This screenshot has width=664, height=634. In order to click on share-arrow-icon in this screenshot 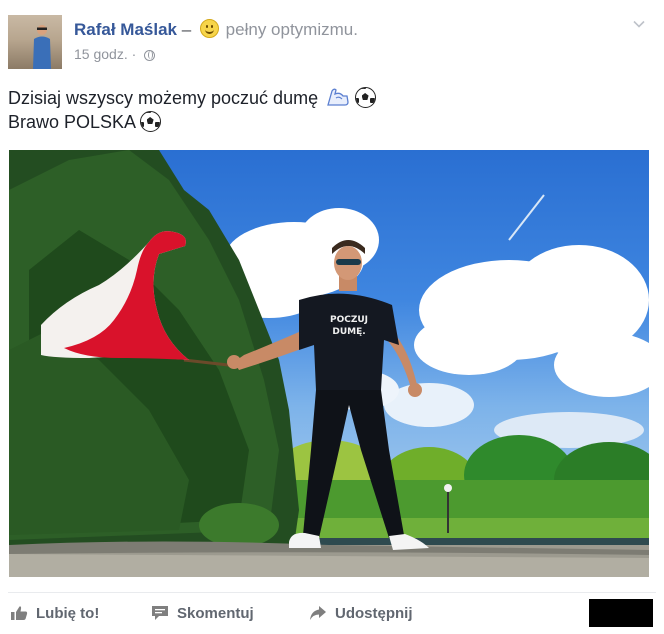, I will do `click(318, 613)`.